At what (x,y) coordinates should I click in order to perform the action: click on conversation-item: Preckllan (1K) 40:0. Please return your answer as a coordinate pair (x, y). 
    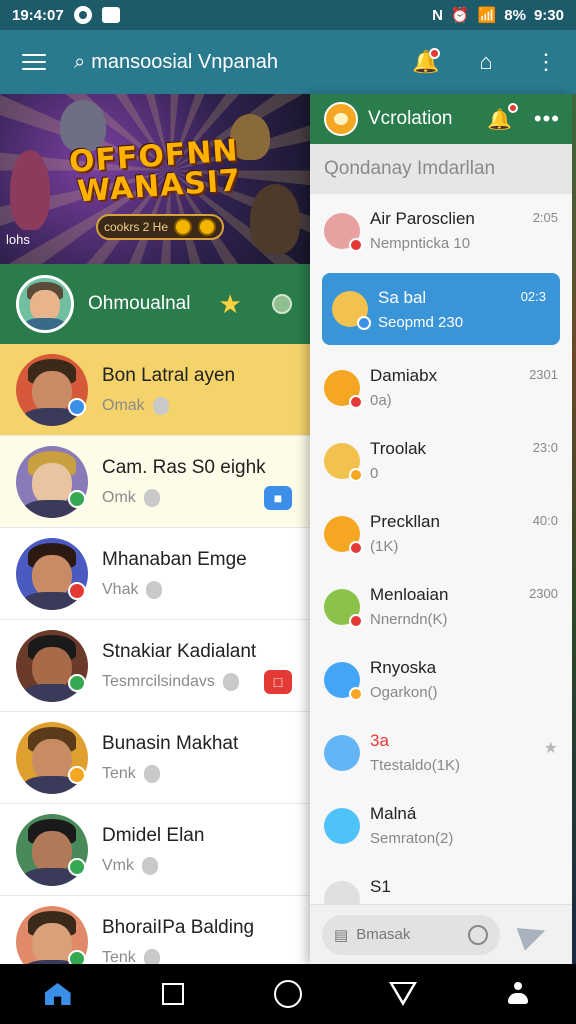
    Looking at the image, I should click on (441, 533).